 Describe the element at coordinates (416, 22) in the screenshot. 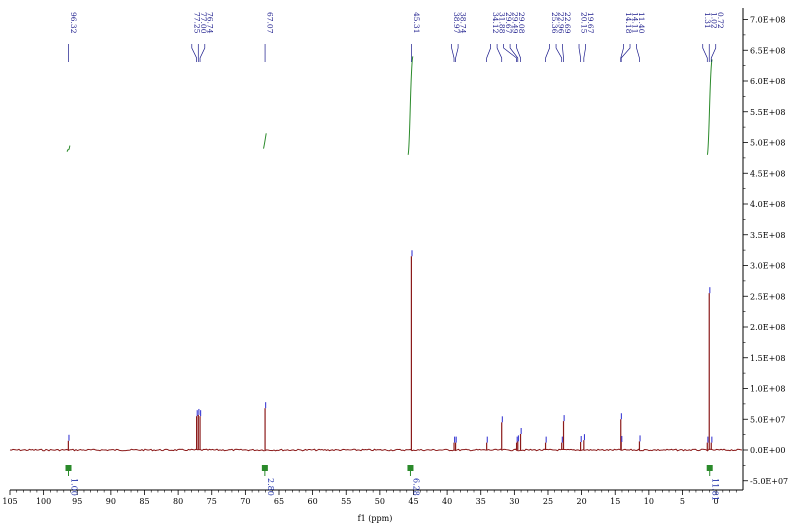

I see `peak-label: 45.31` at that location.